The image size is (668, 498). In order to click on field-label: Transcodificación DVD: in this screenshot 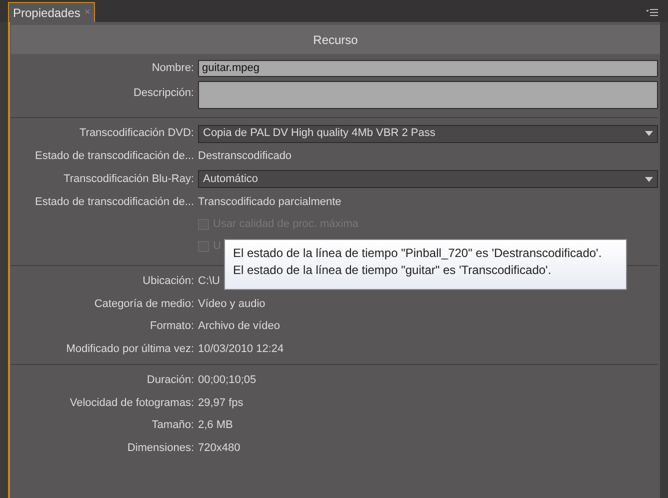, I will do `click(136, 133)`.